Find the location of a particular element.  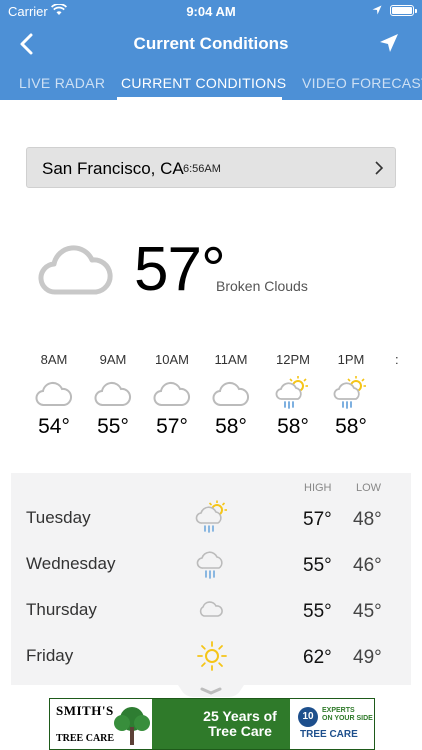

day-name: Tuesday is located at coordinates (58, 517).